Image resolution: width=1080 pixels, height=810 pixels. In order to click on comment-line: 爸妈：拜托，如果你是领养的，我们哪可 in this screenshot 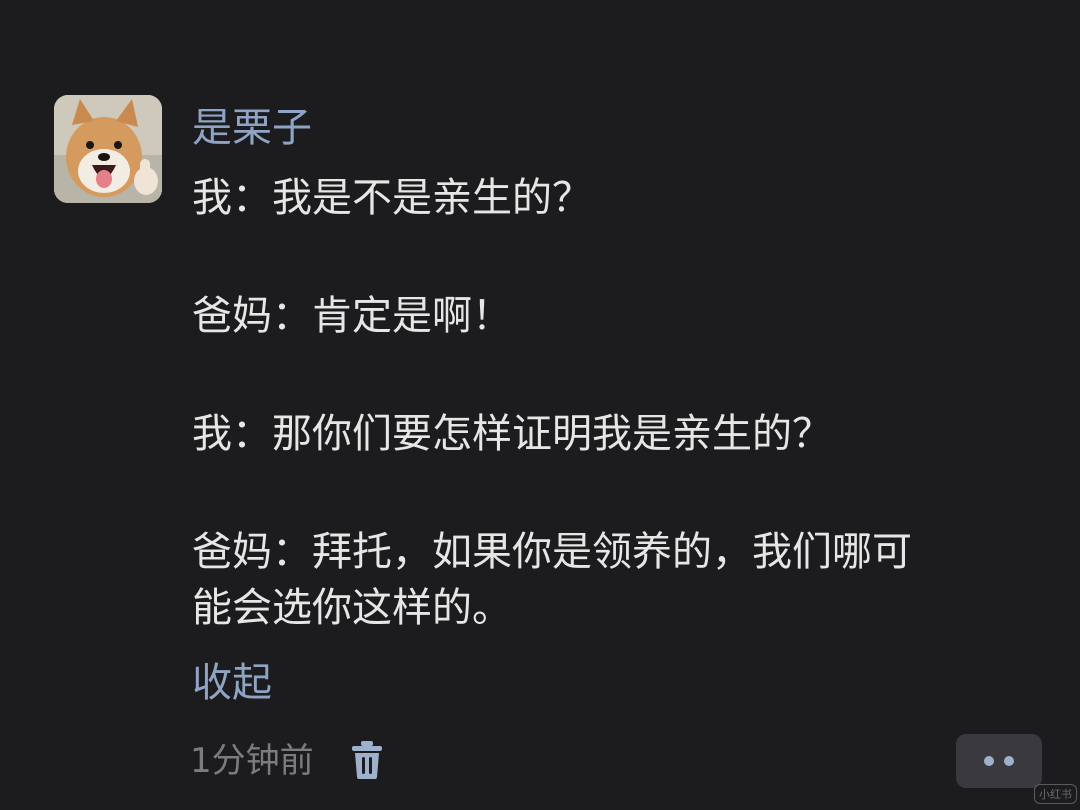, I will do `click(552, 552)`.